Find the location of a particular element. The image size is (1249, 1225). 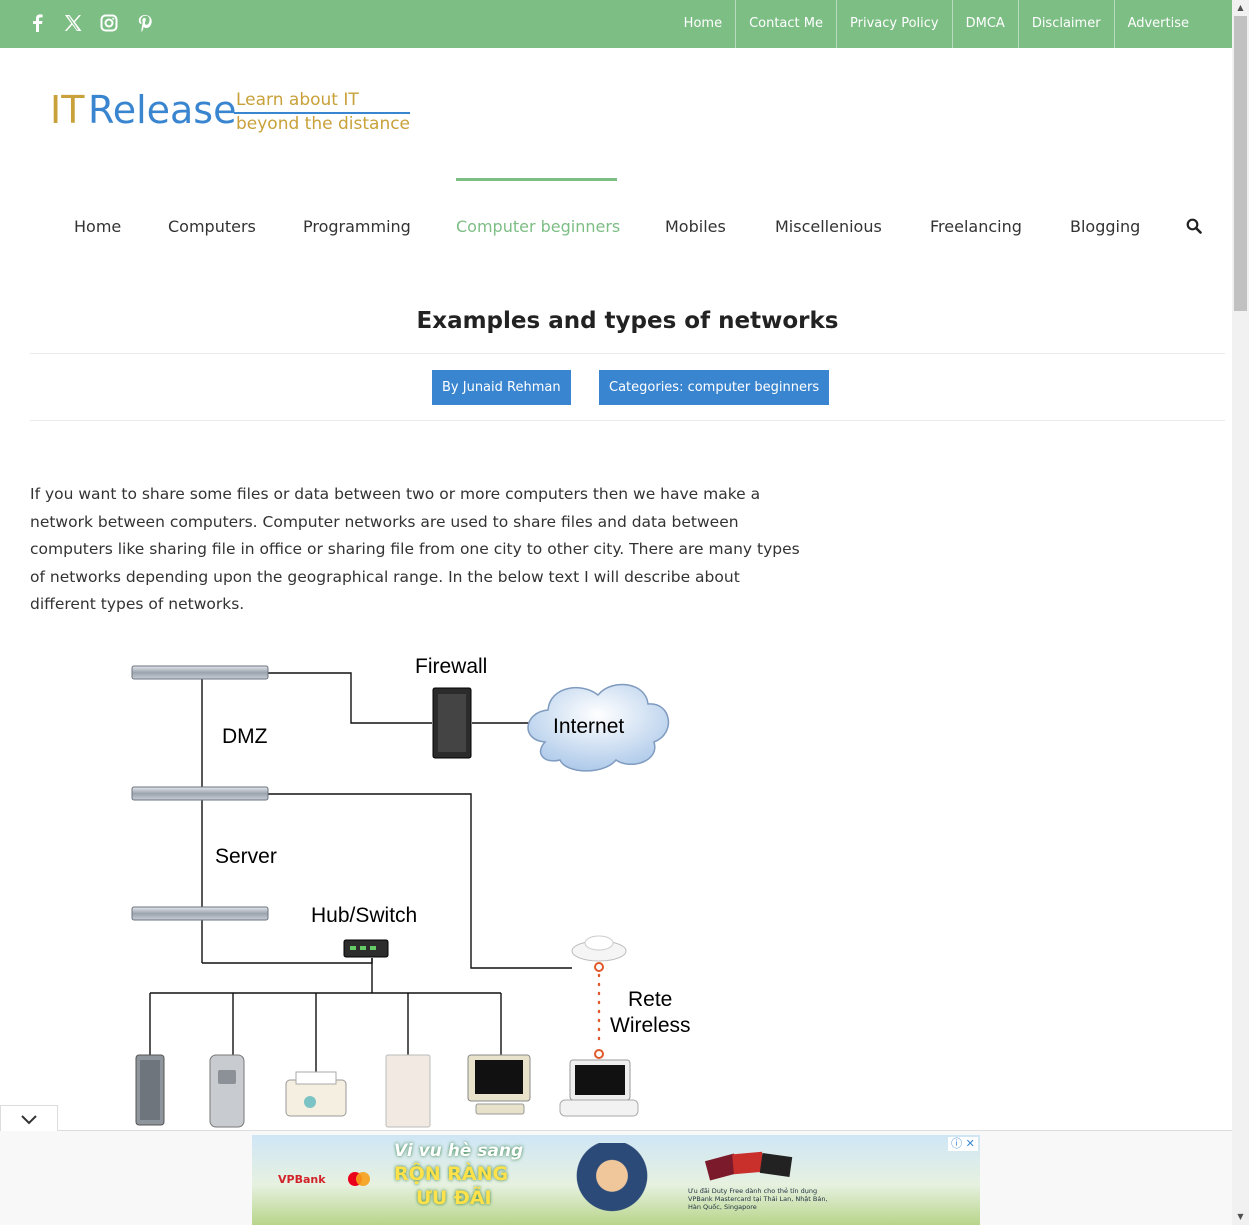

topnav-home: Home is located at coordinates (703, 24).